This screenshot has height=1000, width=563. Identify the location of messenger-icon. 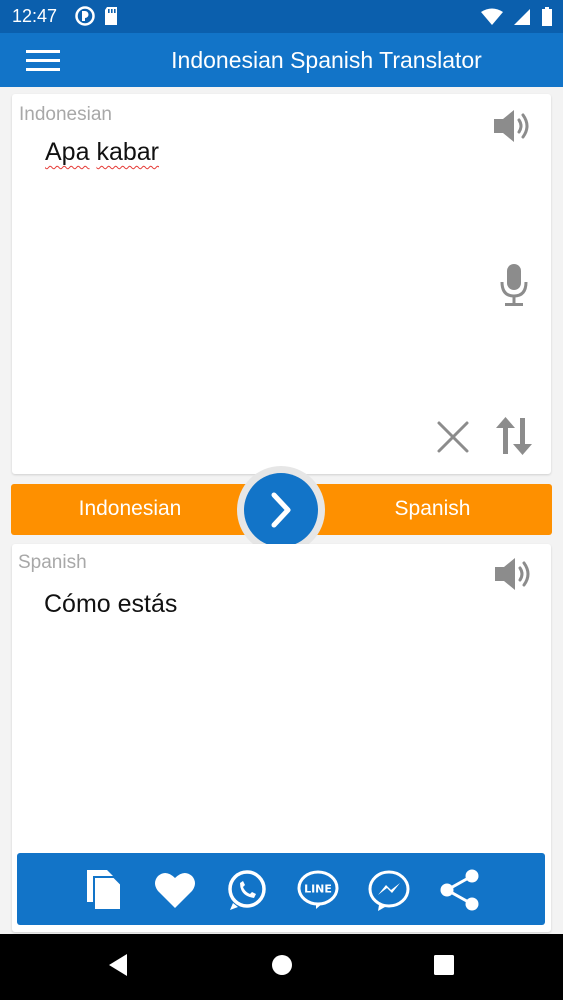
(389, 890).